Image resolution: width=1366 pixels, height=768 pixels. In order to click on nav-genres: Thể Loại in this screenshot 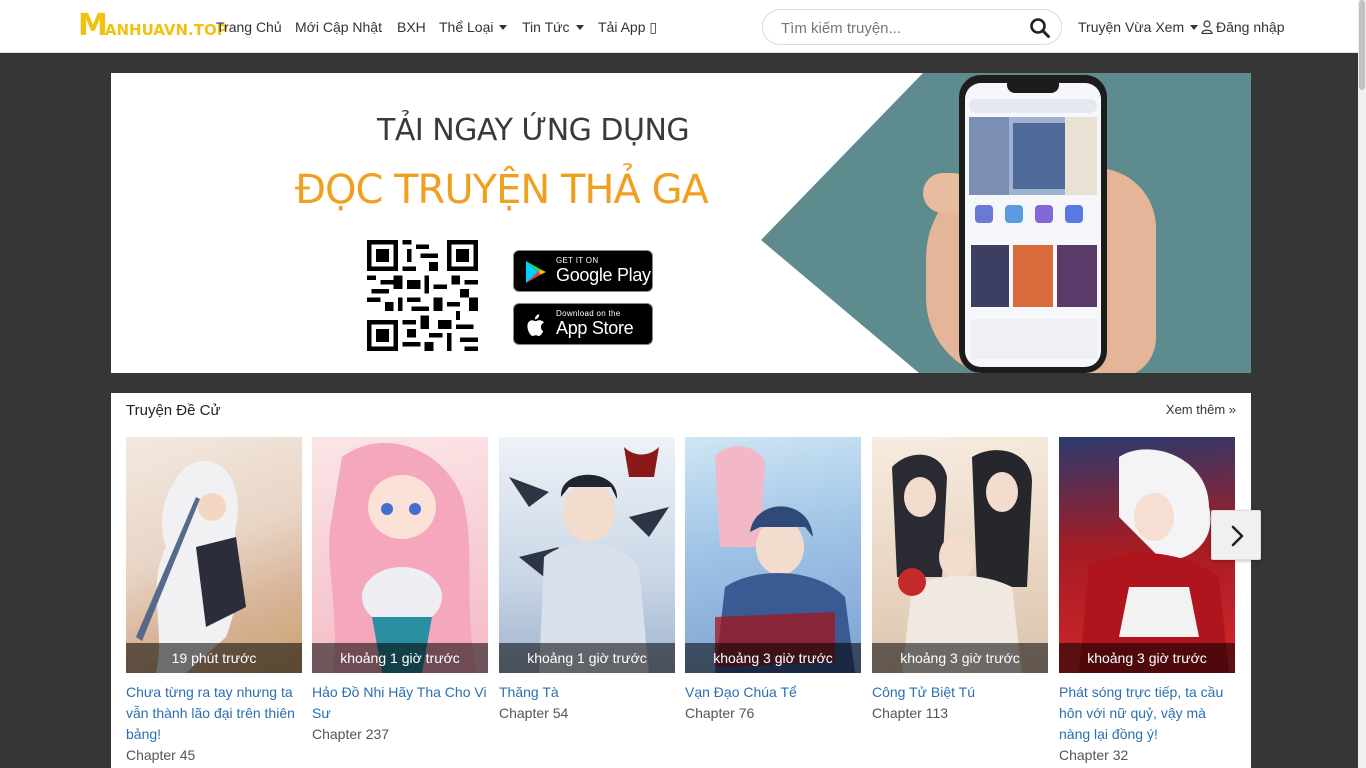, I will do `click(473, 27)`.